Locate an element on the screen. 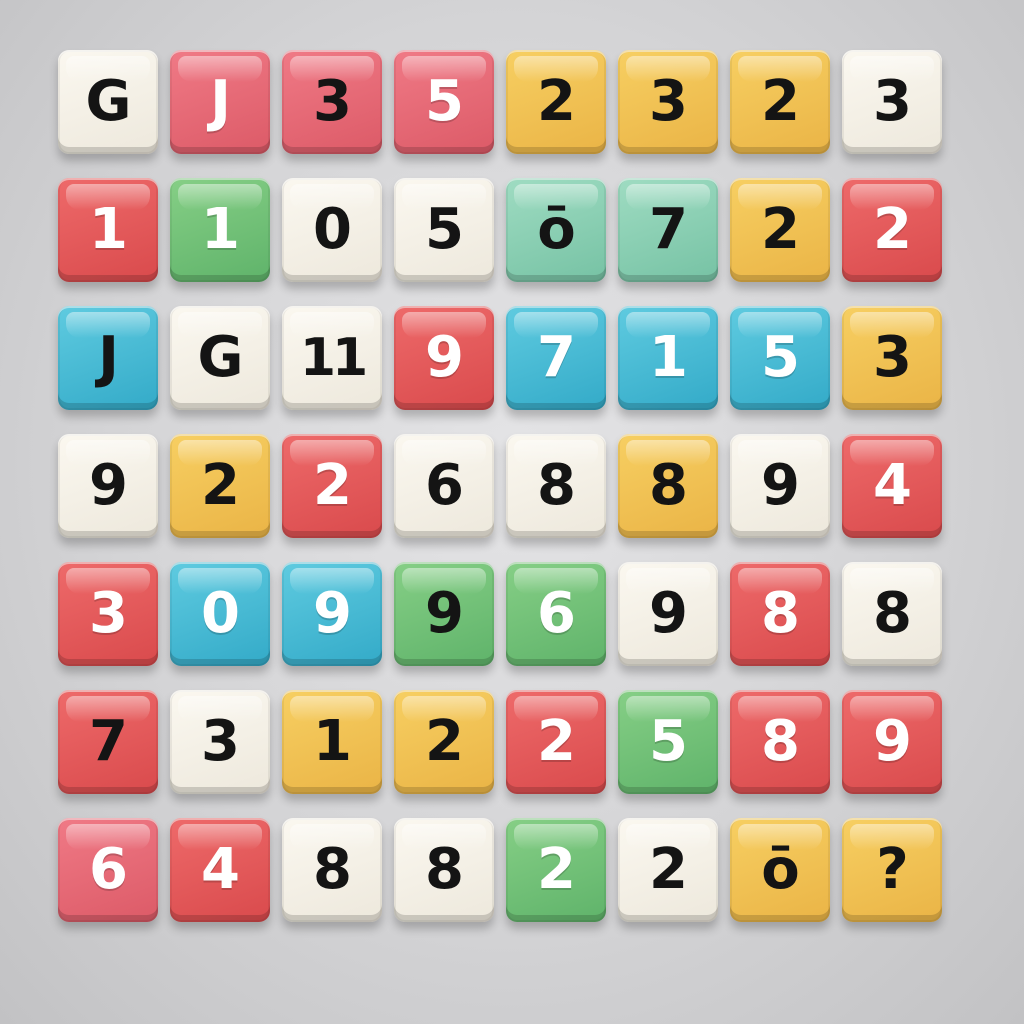 The width and height of the screenshot is (1024, 1024). tile: ? is located at coordinates (892, 870).